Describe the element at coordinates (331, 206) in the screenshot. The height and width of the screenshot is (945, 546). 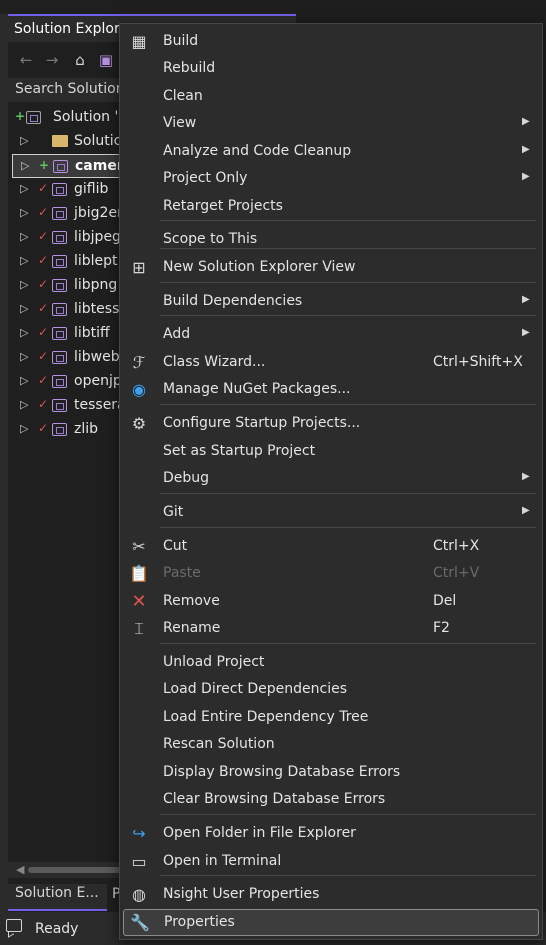
I see `menu-item-retarget-projects: Retarget Projects` at that location.